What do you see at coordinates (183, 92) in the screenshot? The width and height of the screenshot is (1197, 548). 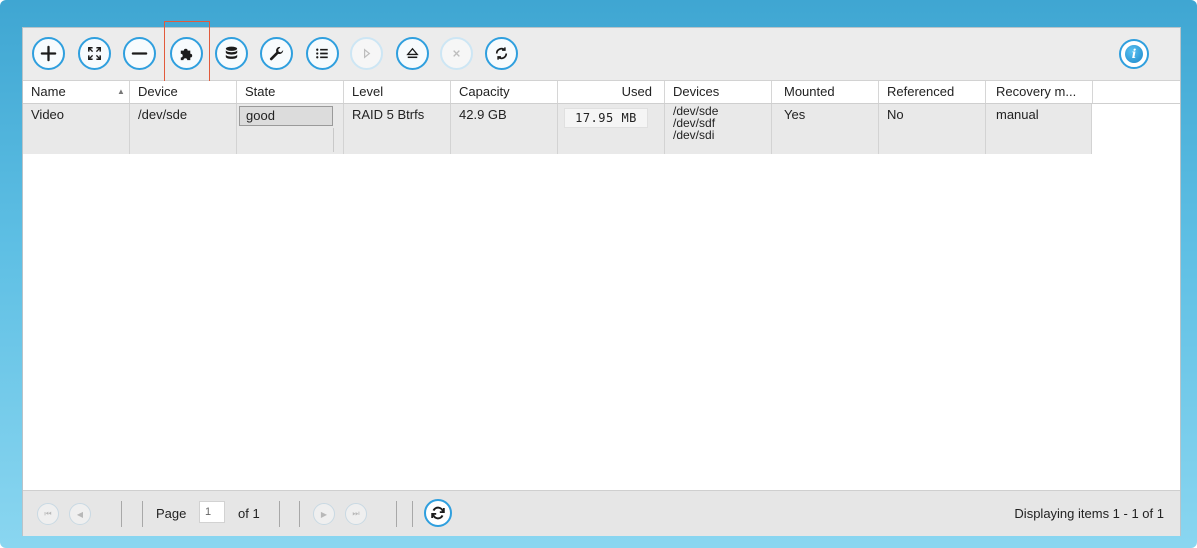 I see `column-header-device: Device` at bounding box center [183, 92].